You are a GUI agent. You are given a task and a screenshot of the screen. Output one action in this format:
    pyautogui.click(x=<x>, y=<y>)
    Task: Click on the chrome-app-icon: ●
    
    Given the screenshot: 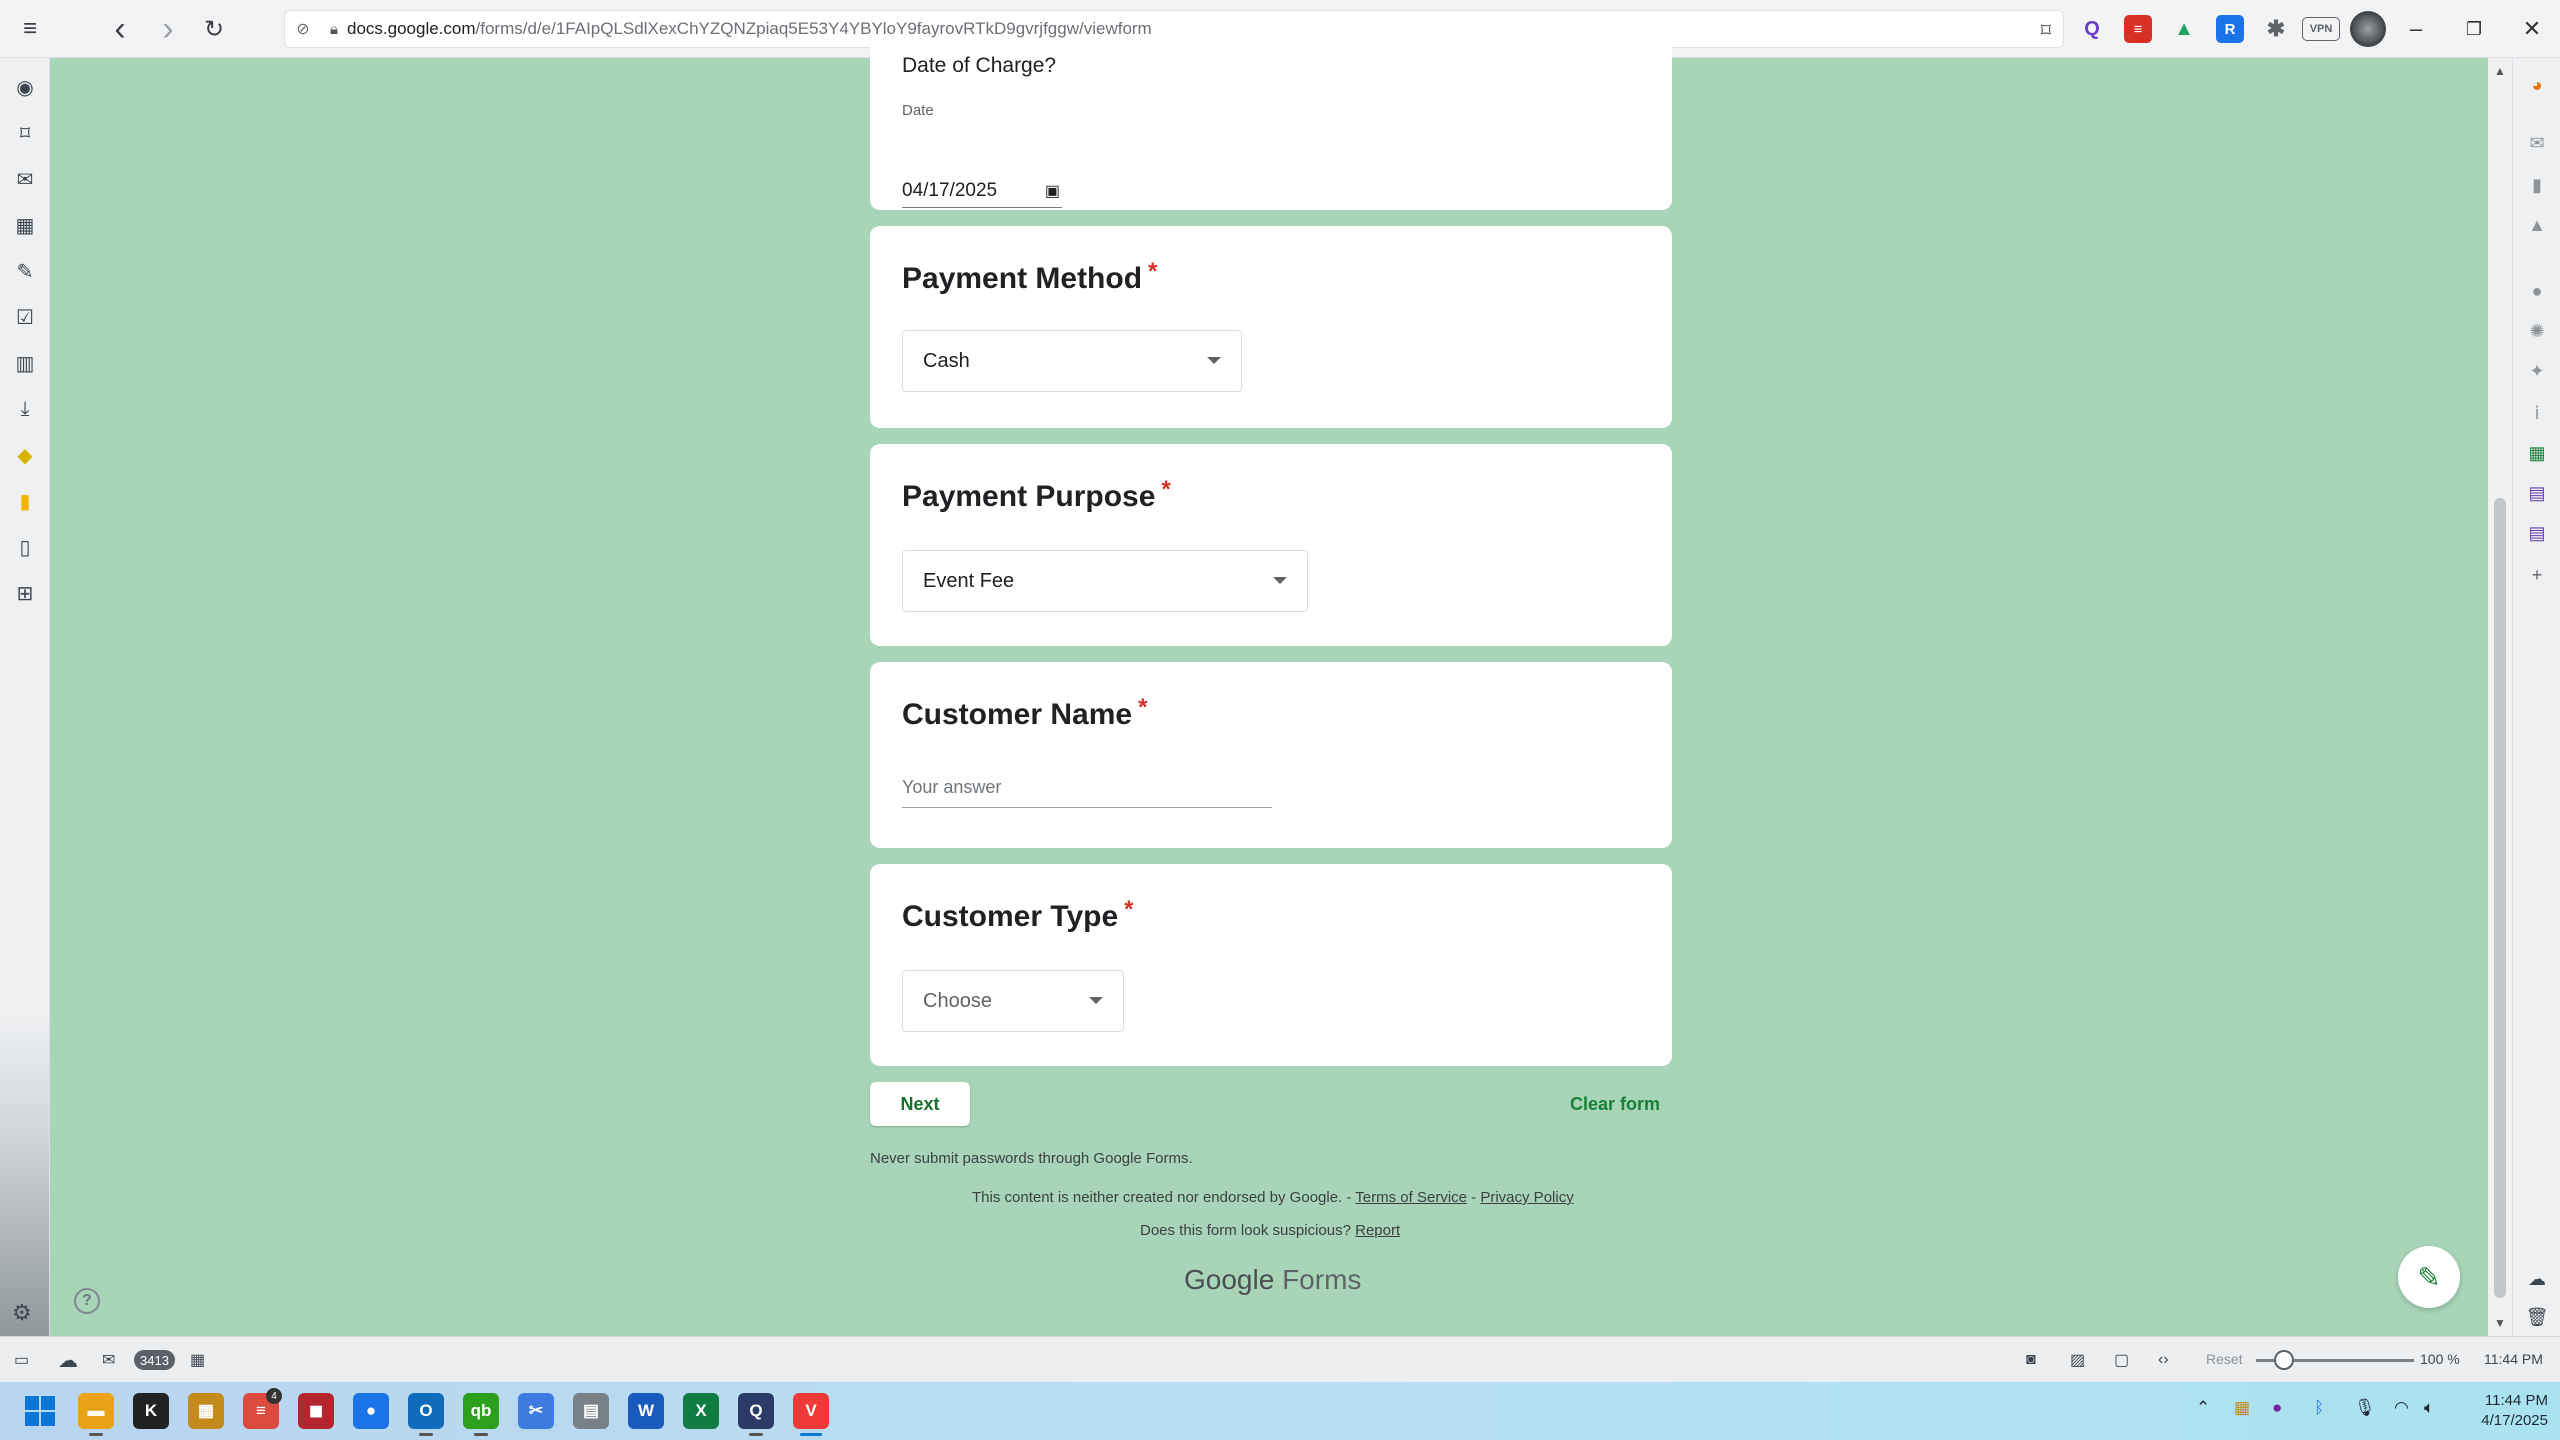 What is the action you would take?
    pyautogui.click(x=371, y=1411)
    